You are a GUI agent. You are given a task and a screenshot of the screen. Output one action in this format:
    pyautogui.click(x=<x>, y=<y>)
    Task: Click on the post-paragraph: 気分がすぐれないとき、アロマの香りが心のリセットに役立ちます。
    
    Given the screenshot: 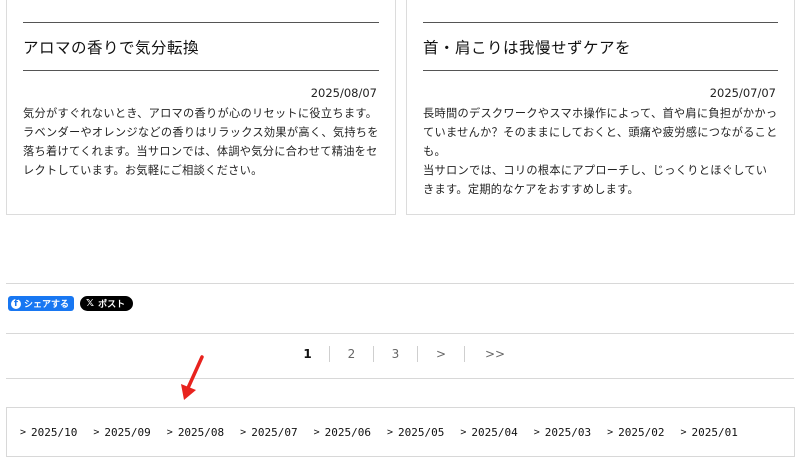 What is the action you would take?
    pyautogui.click(x=200, y=113)
    